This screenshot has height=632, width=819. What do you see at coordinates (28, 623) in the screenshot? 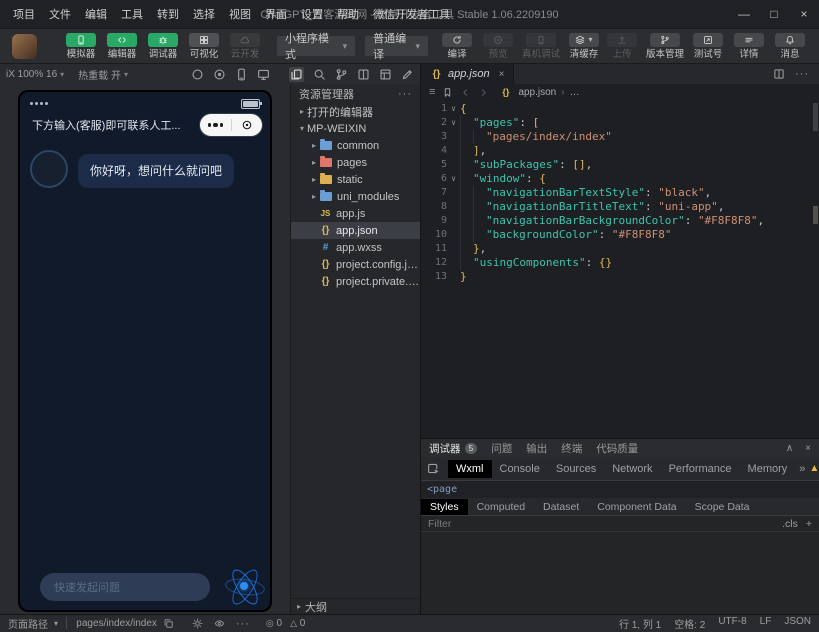
I see `page-path-label: 页面路径` at bounding box center [28, 623].